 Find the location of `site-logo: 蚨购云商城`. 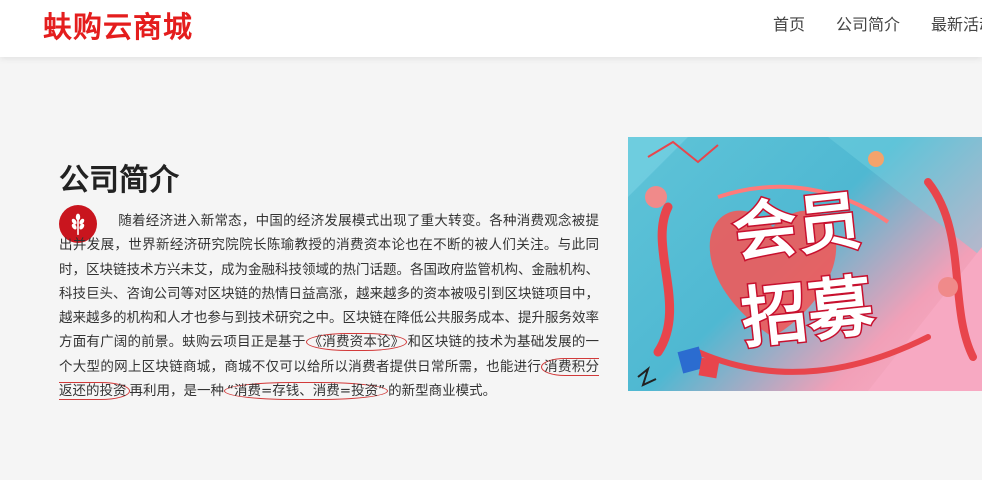

site-logo: 蚨购云商城 is located at coordinates (118, 25).